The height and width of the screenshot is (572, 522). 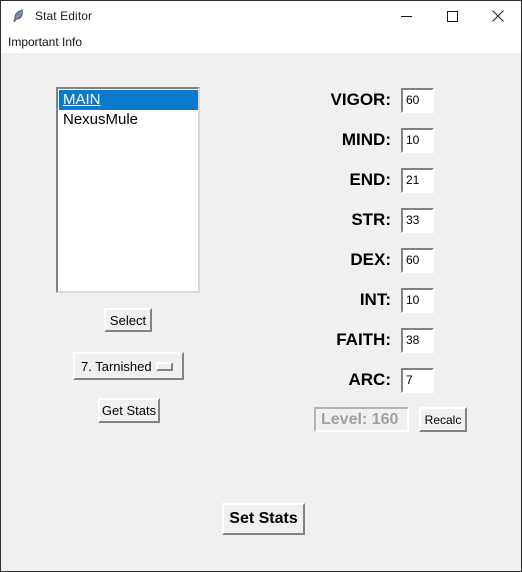 I want to click on close-button, so click(x=498, y=16).